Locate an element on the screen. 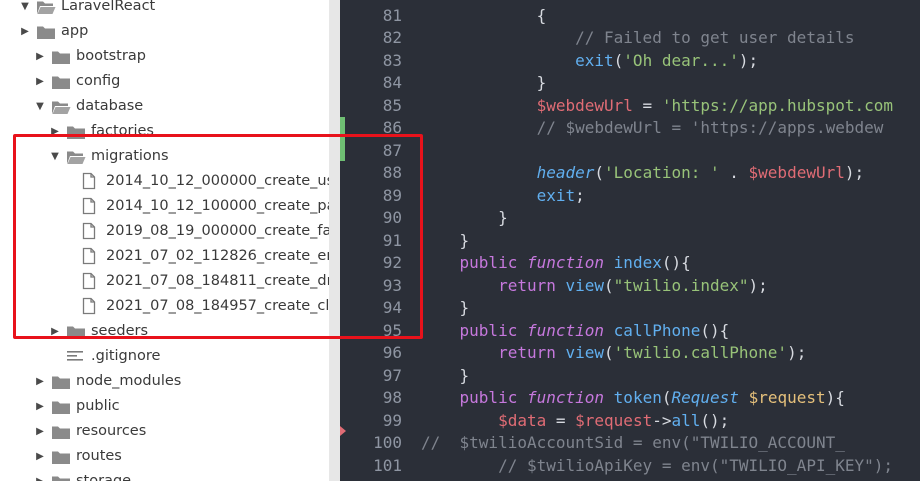 The image size is (920, 481). code-token: $request is located at coordinates (614, 420).